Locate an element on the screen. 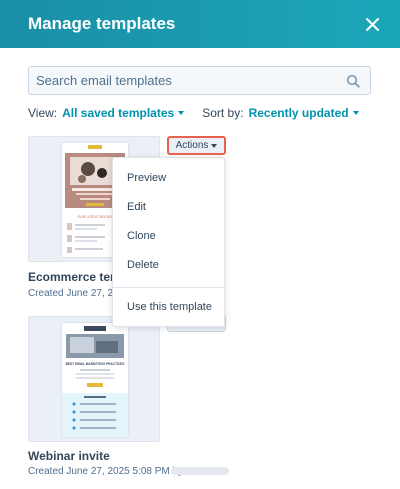 Image resolution: width=400 pixels, height=489 pixels. template-meta: Created June 27, 2025 5:08 PM by is located at coordinates (106, 471).